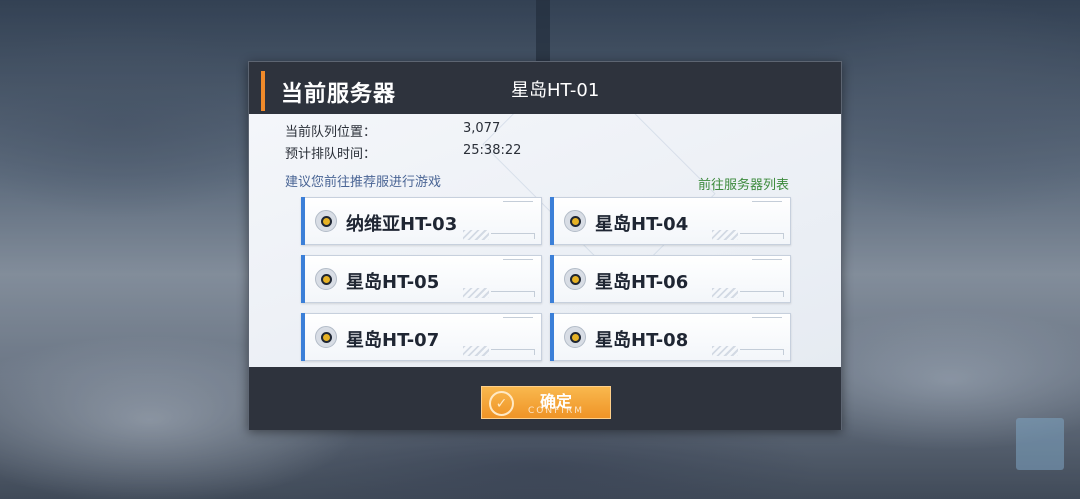 This screenshot has height=499, width=1080. Describe the element at coordinates (393, 340) in the screenshot. I see `server-name: 星岛HT-07` at that location.